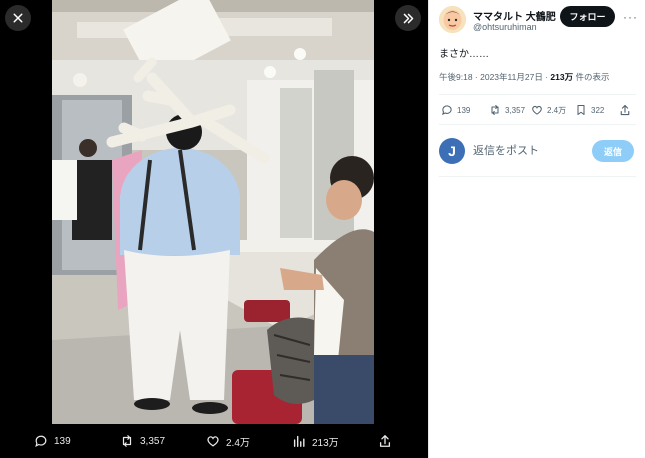  Describe the element at coordinates (630, 17) in the screenshot. I see `more-options-icon: ···` at that location.